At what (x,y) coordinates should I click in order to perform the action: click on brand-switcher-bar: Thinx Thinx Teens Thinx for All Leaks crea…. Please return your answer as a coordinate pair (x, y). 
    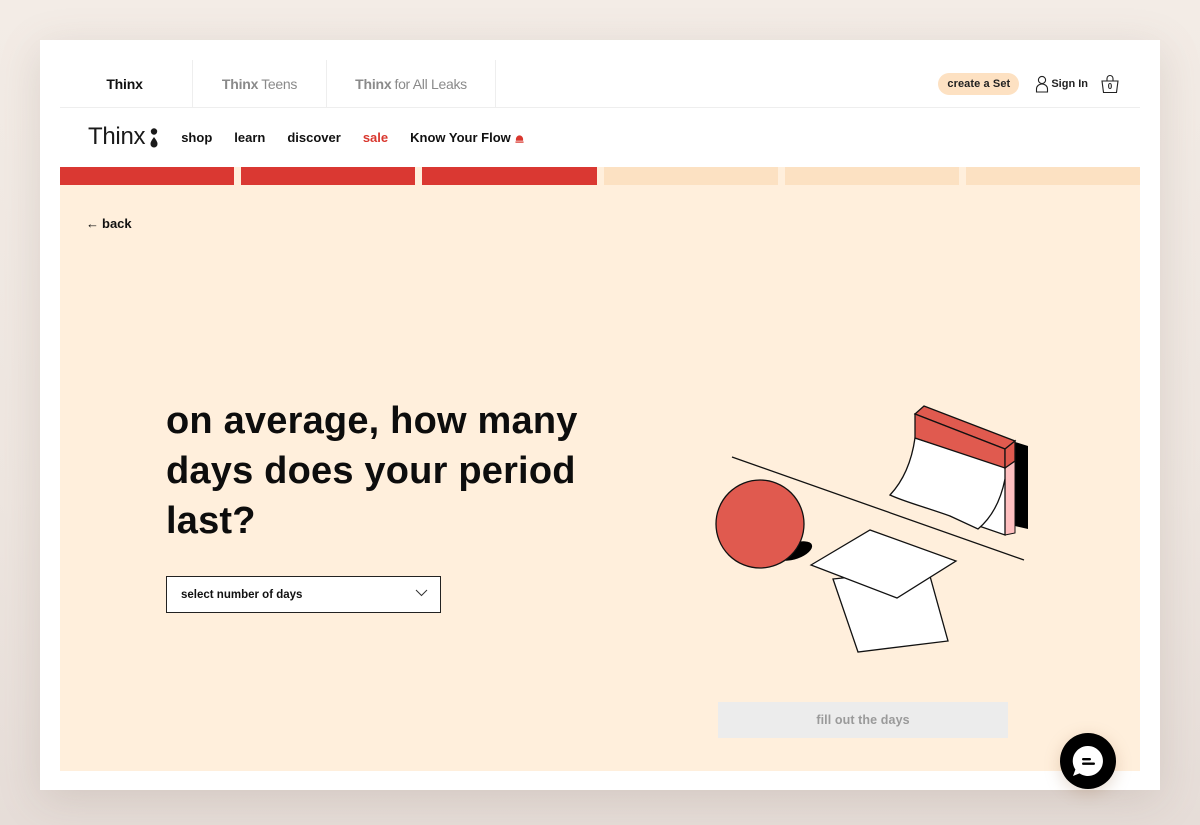
    Looking at the image, I should click on (600, 84).